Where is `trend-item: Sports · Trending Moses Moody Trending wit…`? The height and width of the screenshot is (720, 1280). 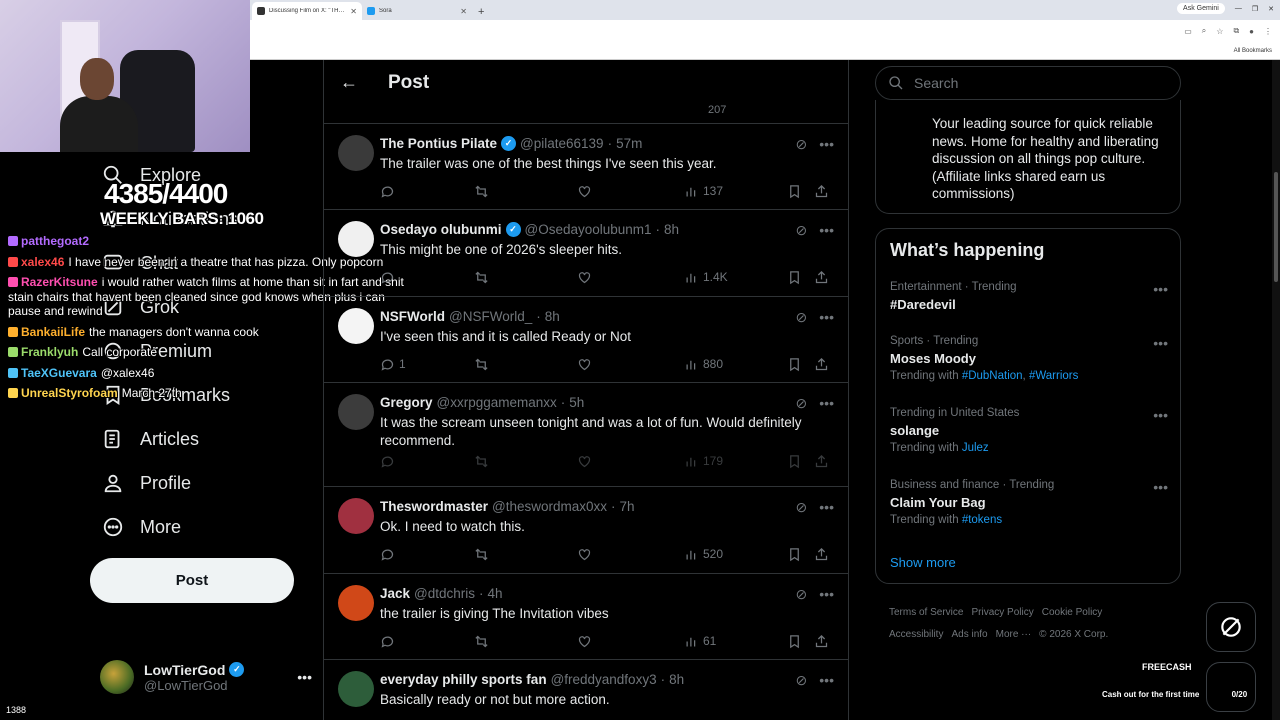
trend-item: Sports · Trending Moses Moody Trending wit… is located at coordinates (1029, 358).